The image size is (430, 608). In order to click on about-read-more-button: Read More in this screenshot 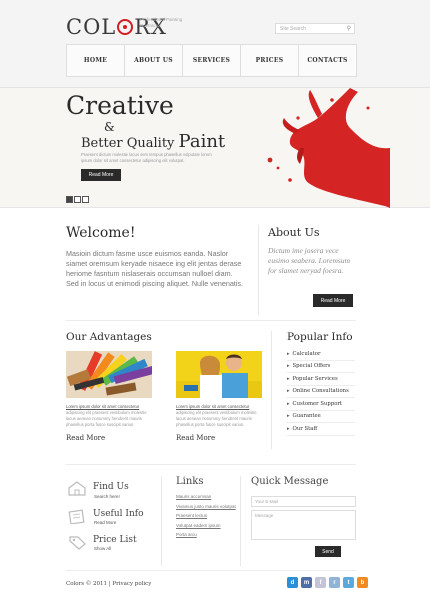, I will do `click(333, 300)`.